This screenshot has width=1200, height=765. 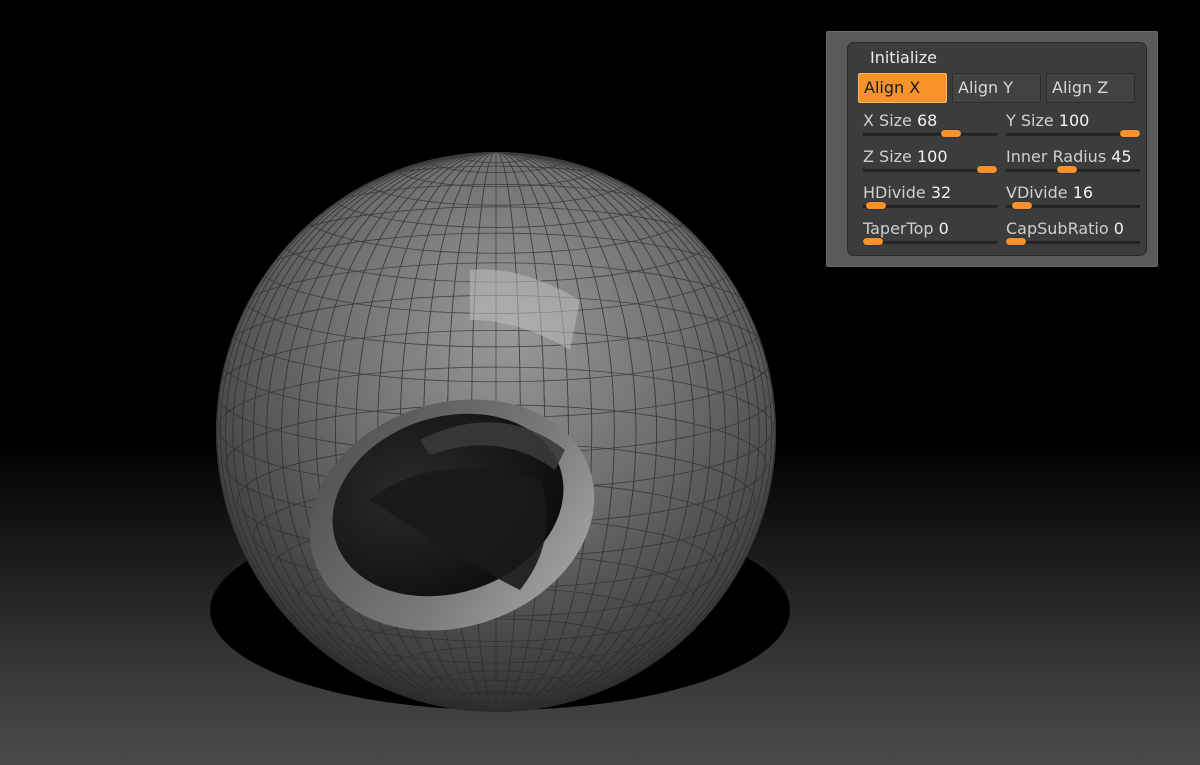 What do you see at coordinates (1074, 120) in the screenshot?
I see `y-size-value: 100` at bounding box center [1074, 120].